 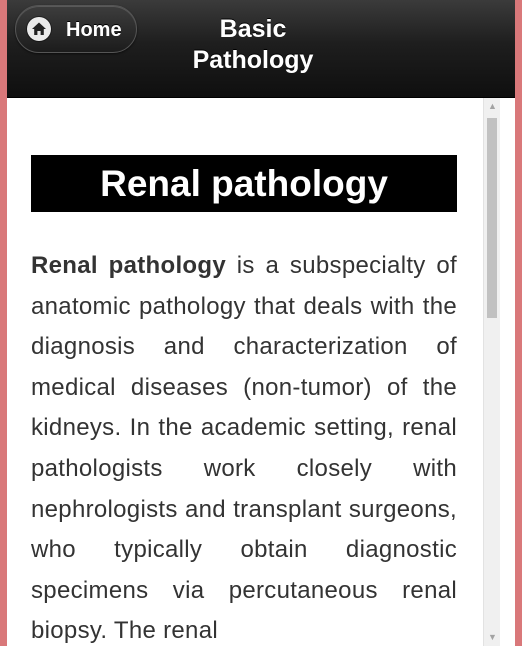 I want to click on vertical-scrollbar: ▲ ▼, so click(x=492, y=372).